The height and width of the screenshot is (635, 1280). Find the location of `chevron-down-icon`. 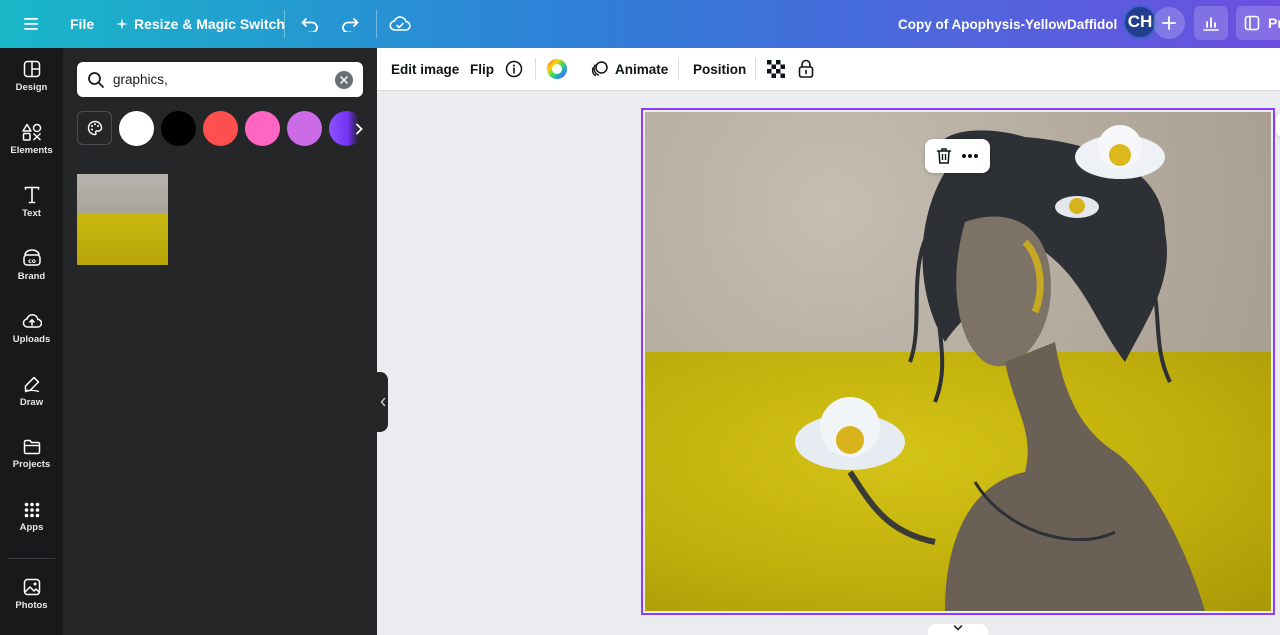

chevron-down-icon is located at coordinates (958, 628).